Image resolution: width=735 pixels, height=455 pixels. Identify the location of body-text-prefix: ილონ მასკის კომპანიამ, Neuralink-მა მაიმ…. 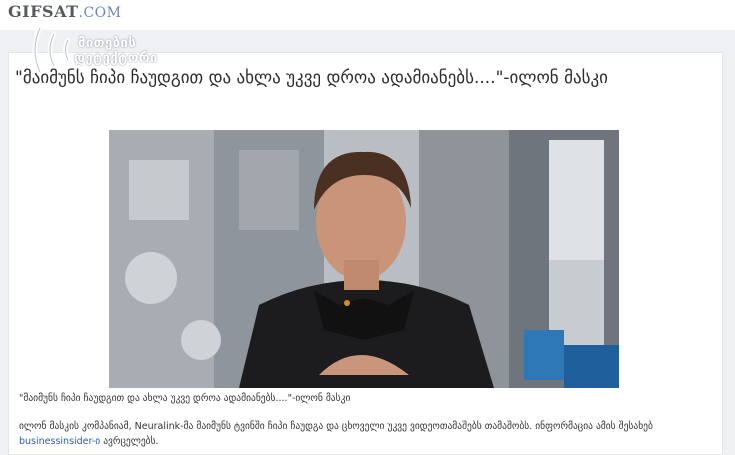
(336, 426).